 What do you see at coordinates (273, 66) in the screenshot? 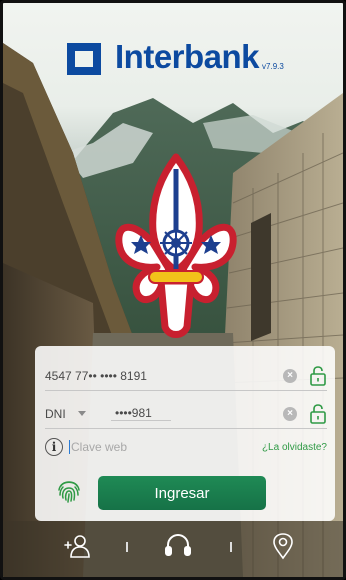
I see `app-version: v7.9.3` at bounding box center [273, 66].